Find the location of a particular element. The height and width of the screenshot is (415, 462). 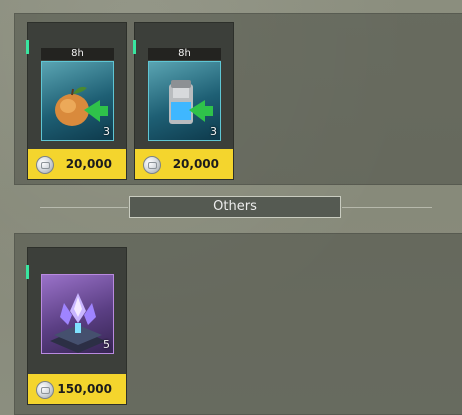

item-quantity: 5 is located at coordinates (106, 344).